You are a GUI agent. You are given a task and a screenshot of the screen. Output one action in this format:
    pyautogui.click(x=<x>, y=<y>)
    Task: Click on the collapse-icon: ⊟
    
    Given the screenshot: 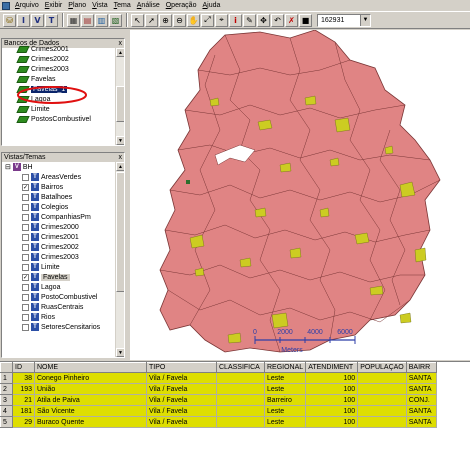 What is the action you would take?
    pyautogui.click(x=8, y=167)
    